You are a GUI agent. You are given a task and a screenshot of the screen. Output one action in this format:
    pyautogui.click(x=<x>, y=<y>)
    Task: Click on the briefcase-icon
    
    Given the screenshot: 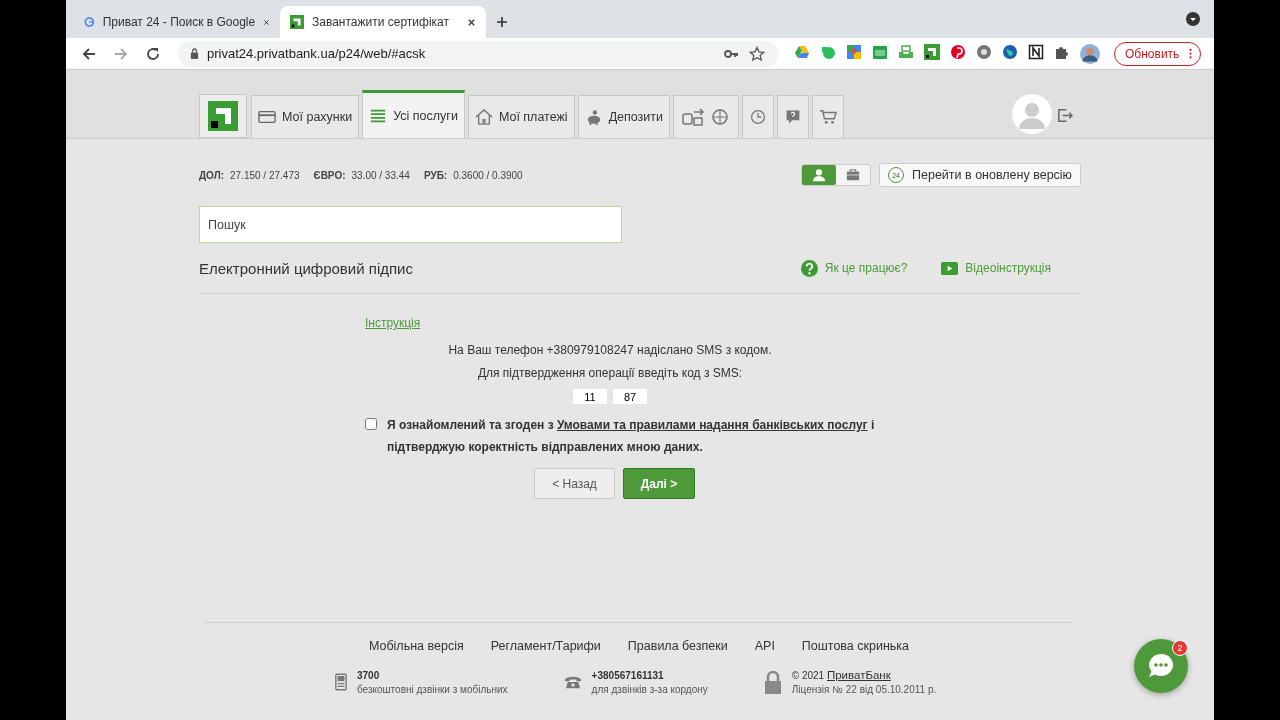 What is the action you would take?
    pyautogui.click(x=853, y=175)
    